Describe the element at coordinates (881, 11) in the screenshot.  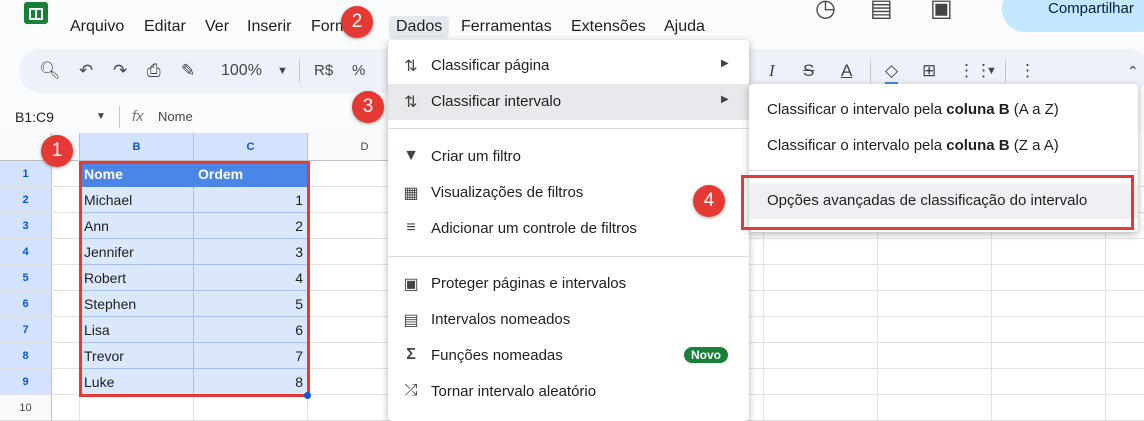
I see `comment-icon: ▤` at that location.